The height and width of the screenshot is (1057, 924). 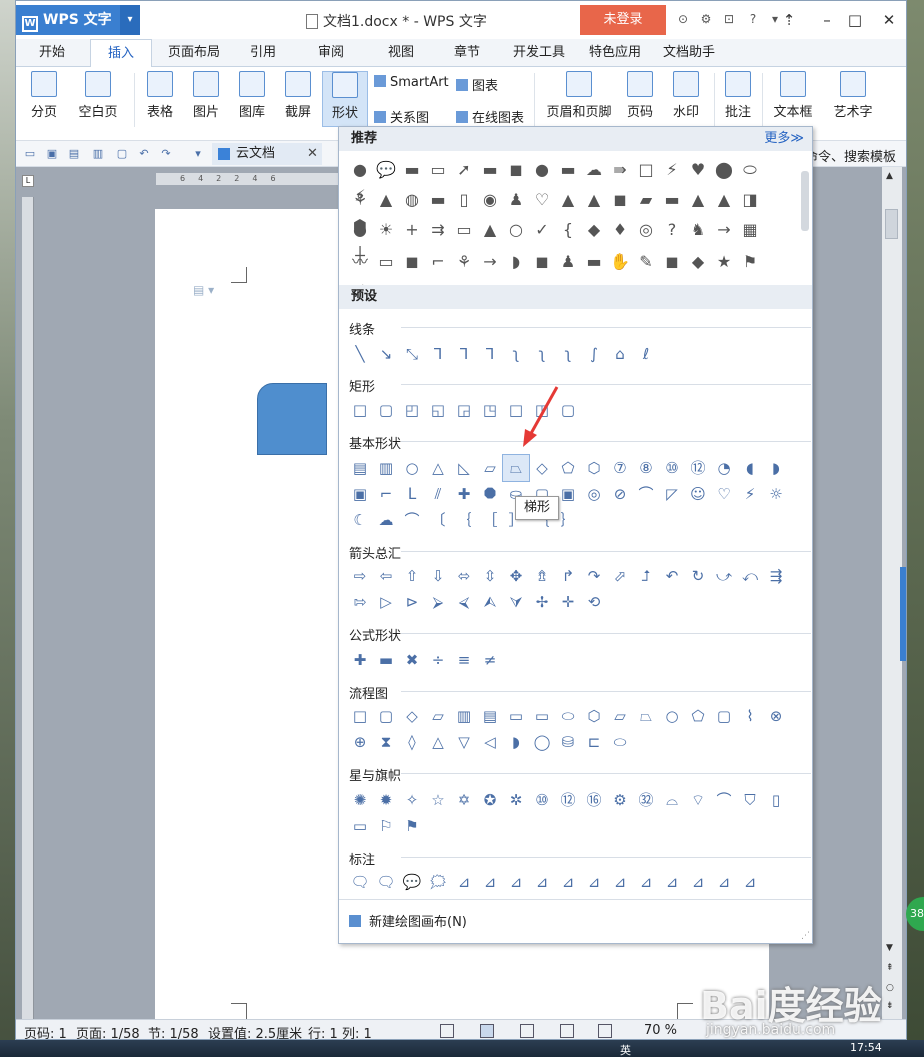 What do you see at coordinates (516, 800) in the screenshot?
I see `shape-item: ✲` at bounding box center [516, 800].